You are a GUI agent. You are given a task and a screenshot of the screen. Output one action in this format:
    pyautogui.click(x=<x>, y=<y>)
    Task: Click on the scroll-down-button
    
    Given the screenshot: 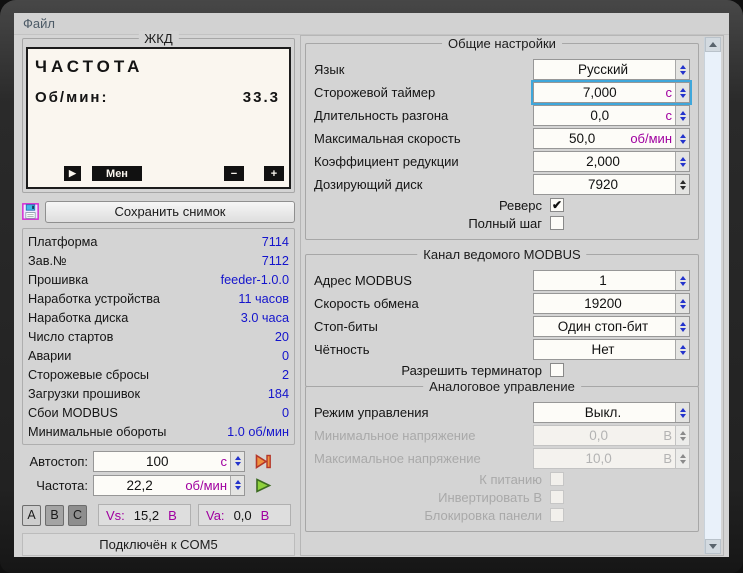 What is the action you would take?
    pyautogui.click(x=713, y=546)
    